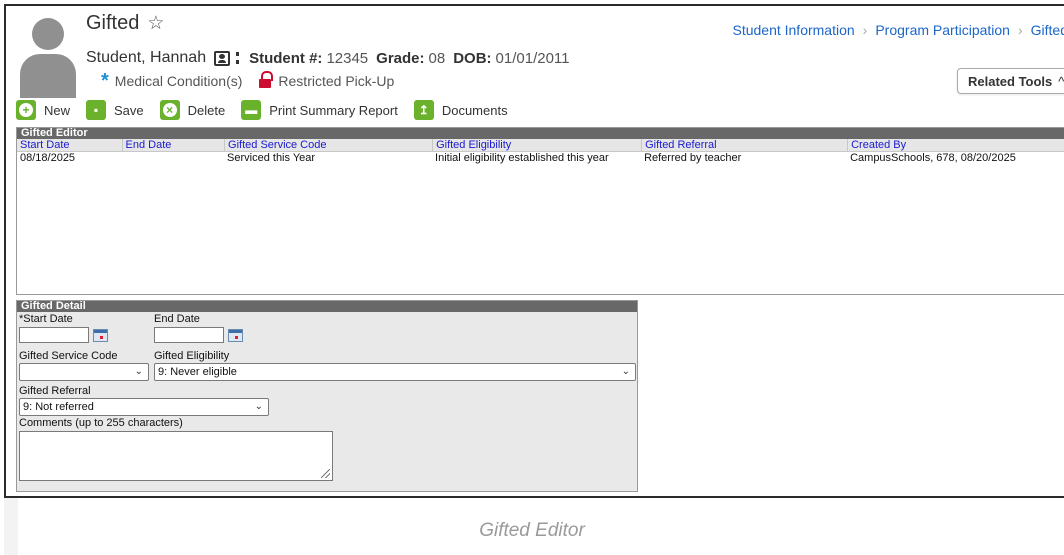 This screenshot has width=1064, height=555. What do you see at coordinates (129, 110) in the screenshot?
I see `save-label: Save` at bounding box center [129, 110].